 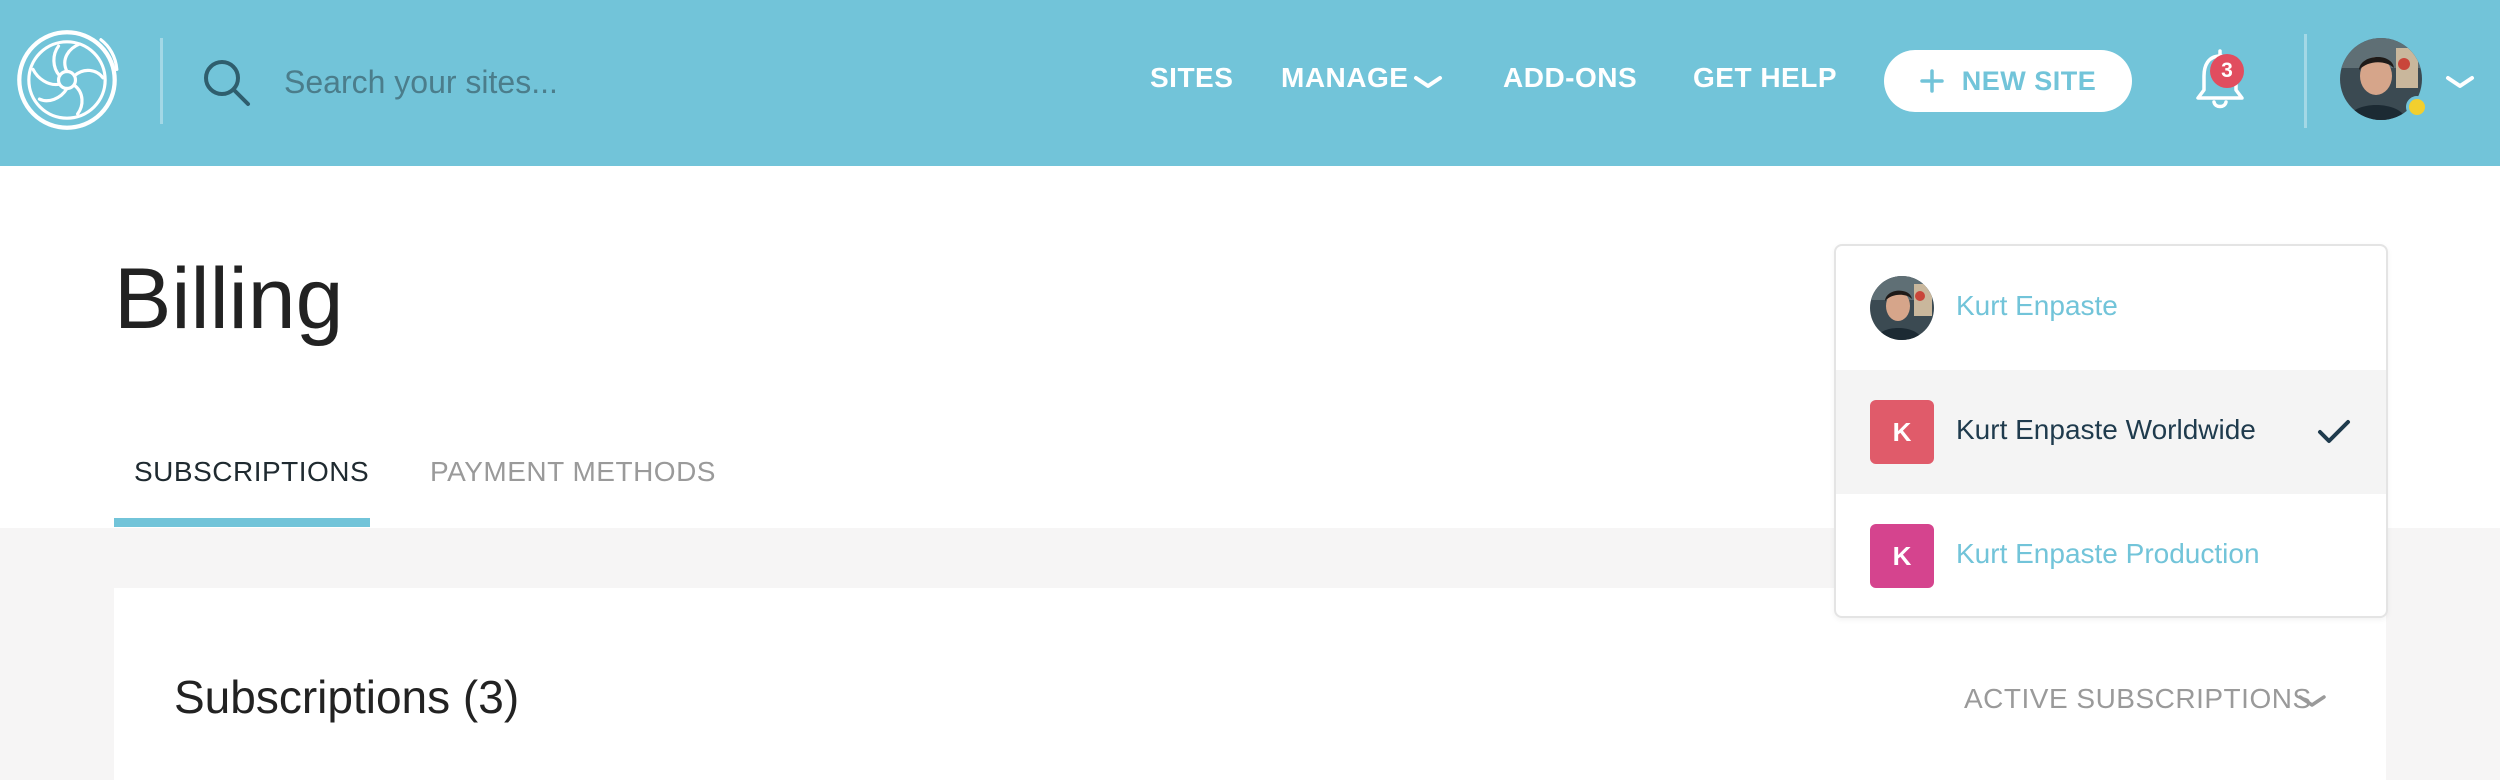 I want to click on account-item-production: K Kurt Enpaste Production, so click(x=2111, y=555).